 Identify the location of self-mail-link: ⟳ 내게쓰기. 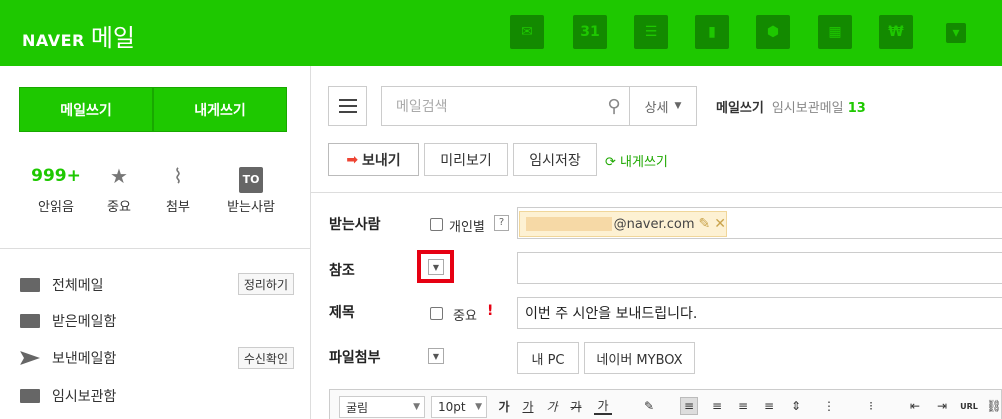
(636, 160).